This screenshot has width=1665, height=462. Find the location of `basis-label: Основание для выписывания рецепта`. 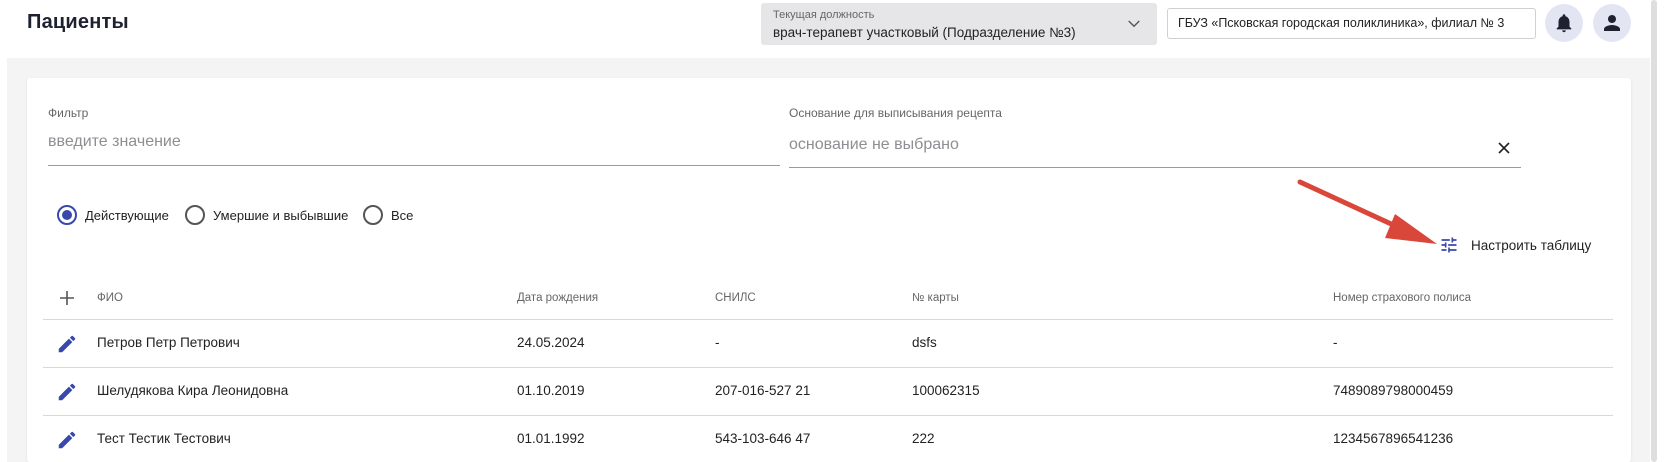

basis-label: Основание для выписывания рецепта is located at coordinates (895, 113).